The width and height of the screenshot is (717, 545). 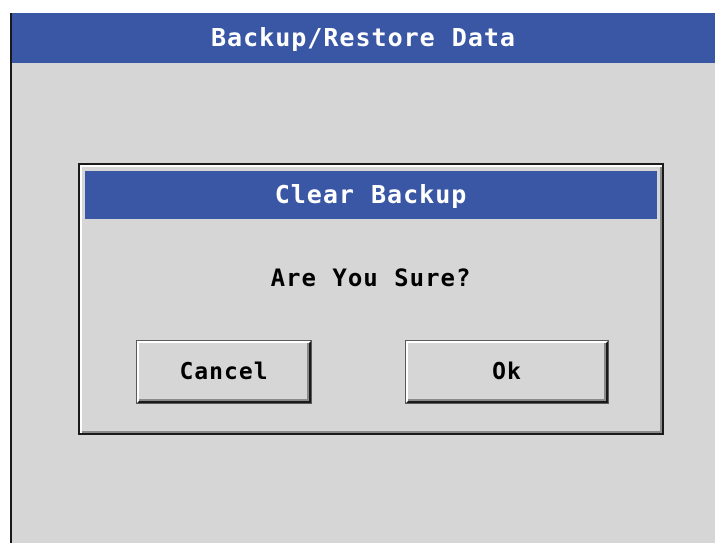 What do you see at coordinates (224, 372) in the screenshot?
I see `cancel-button: Cancel` at bounding box center [224, 372].